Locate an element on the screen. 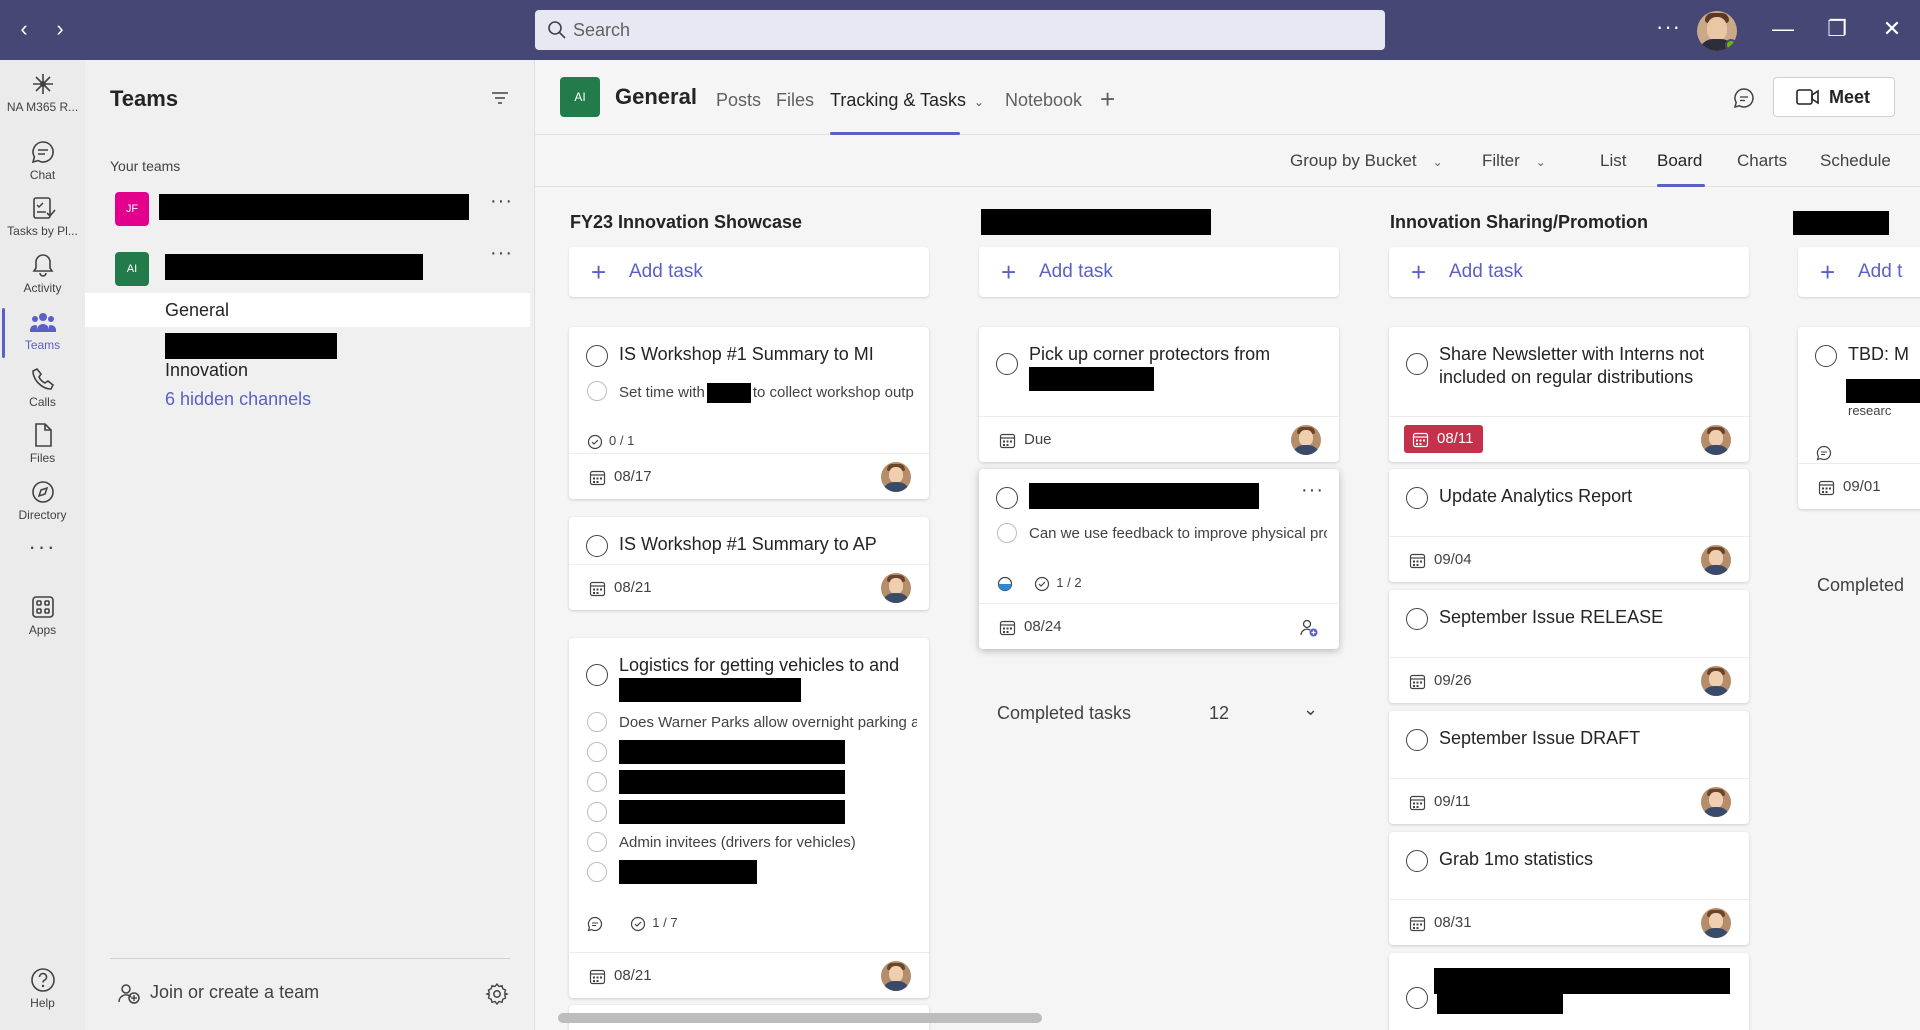 The width and height of the screenshot is (1920, 1030). due-date-overdue: 08/11 is located at coordinates (1444, 439).